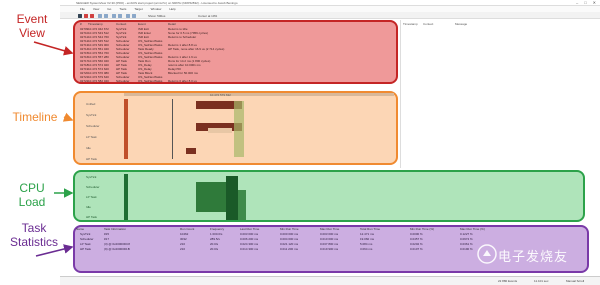  Describe the element at coordinates (182, 81) in the screenshot. I see `event-cell-detail: Returns 0 after 8.0 us` at that location.